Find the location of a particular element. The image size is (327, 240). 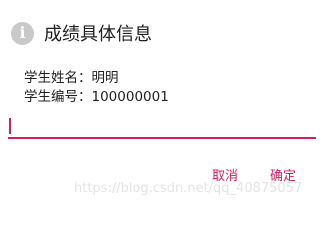

dialog-title-row: i 成绩具体信息 is located at coordinates (81, 33).